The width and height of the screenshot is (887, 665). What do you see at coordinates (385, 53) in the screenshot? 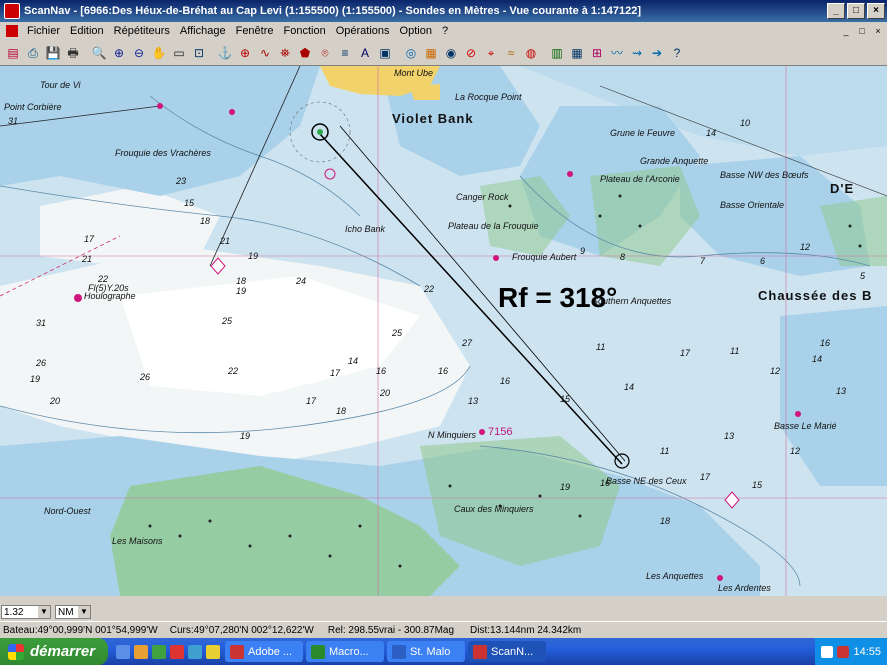
I see `window-icon: ▣` at bounding box center [385, 53].